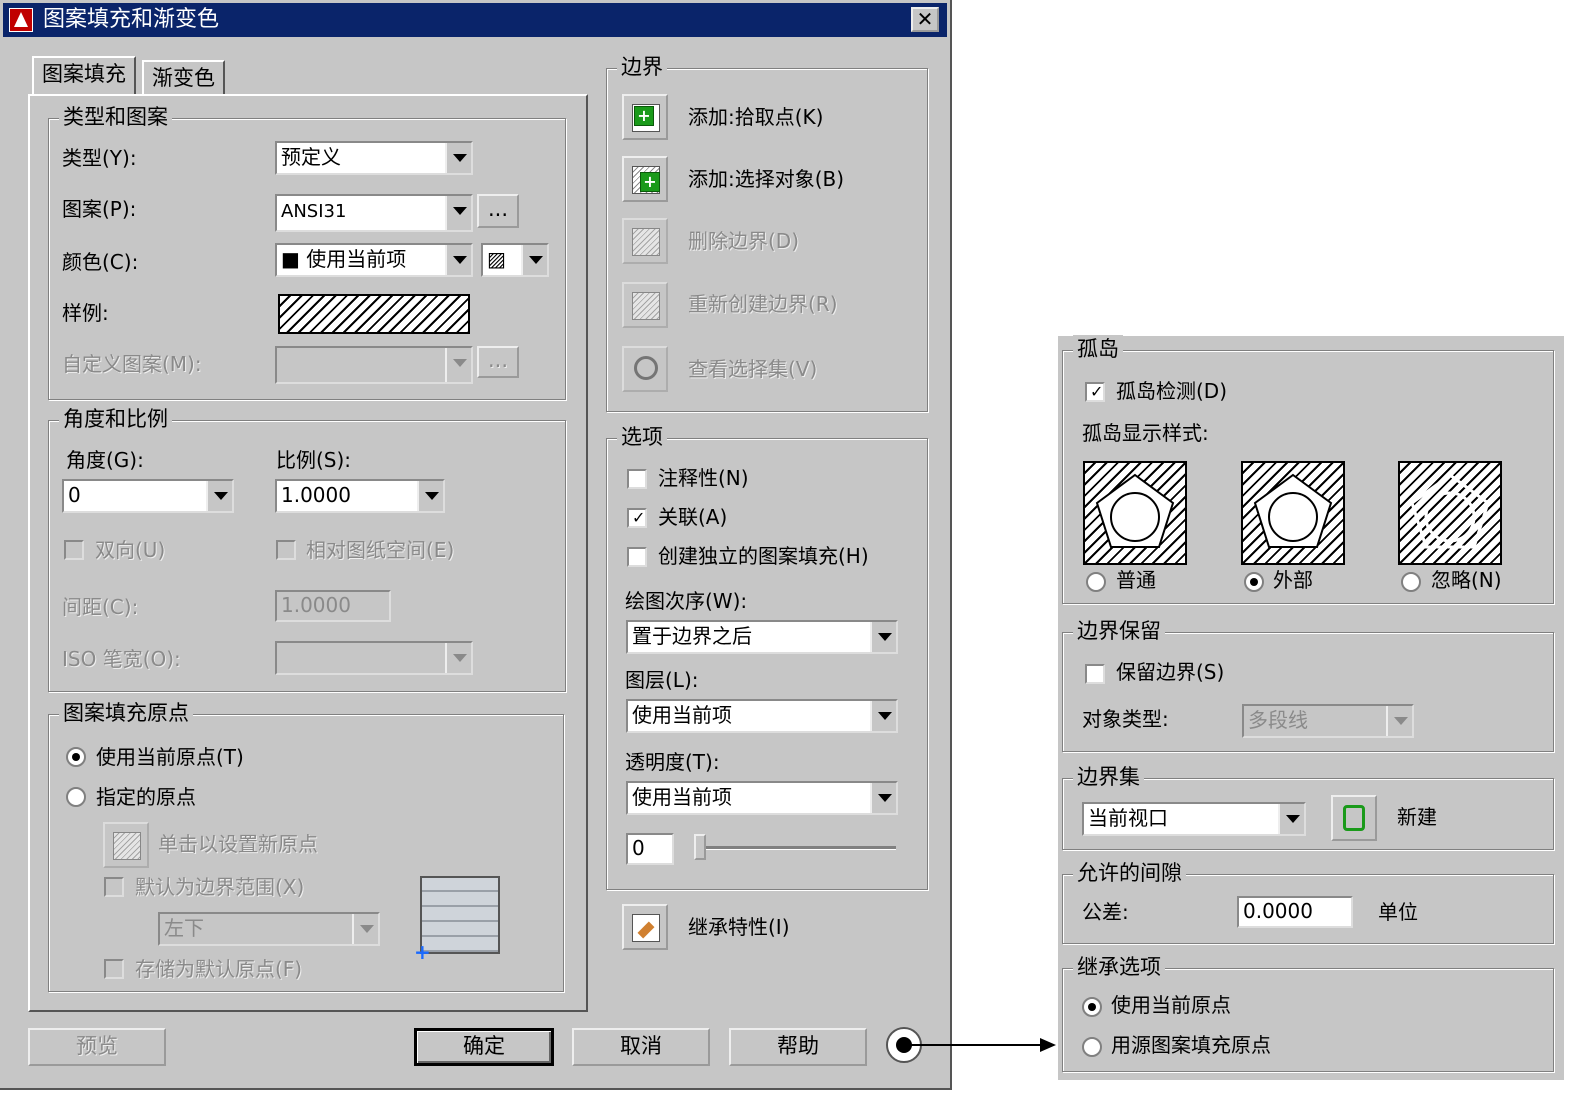 This screenshot has height=1093, width=1572. Describe the element at coordinates (269, 929) in the screenshot. I see `origin-position-select: 左下` at that location.